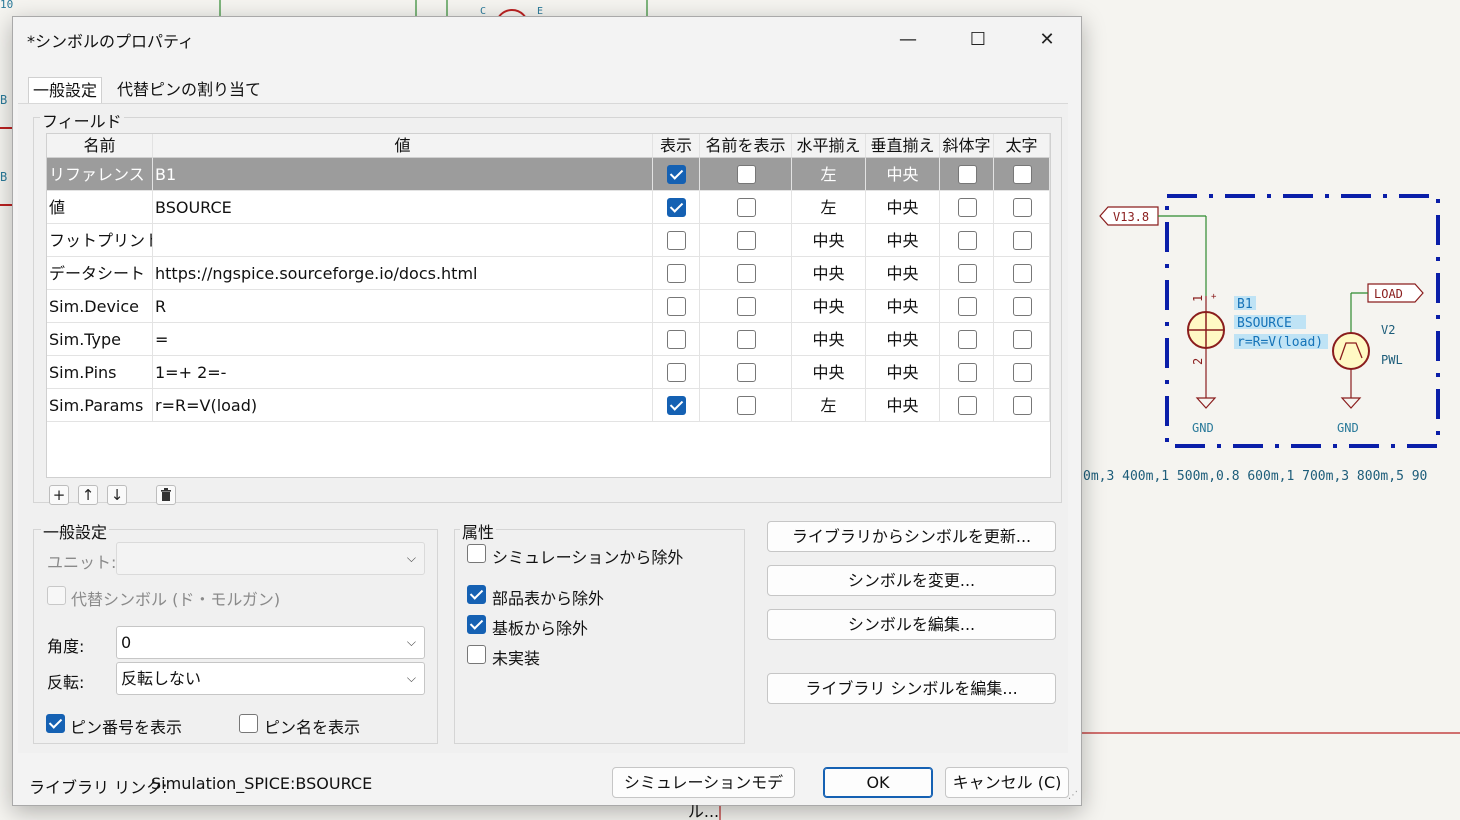 This screenshot has height=820, width=1460. What do you see at coordinates (1073, 795) in the screenshot?
I see `resize-grip-icon: ⋰` at bounding box center [1073, 795].